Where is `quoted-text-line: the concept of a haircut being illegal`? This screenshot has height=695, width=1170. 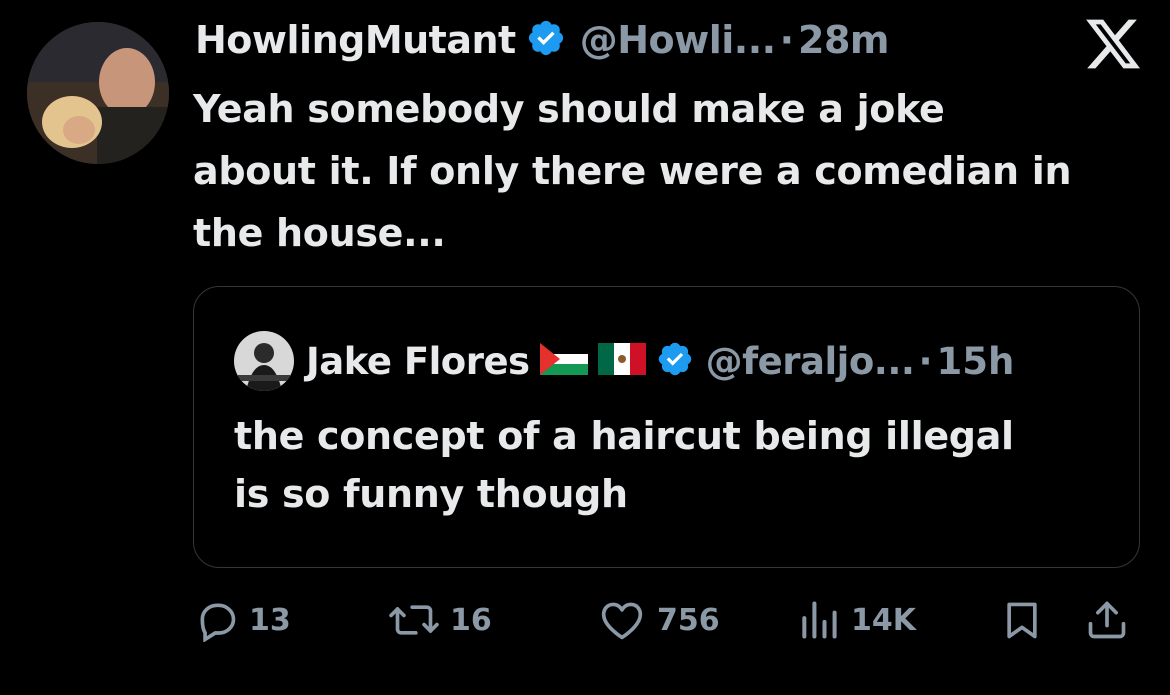 quoted-text-line: the concept of a haircut being illegal is located at coordinates (624, 436).